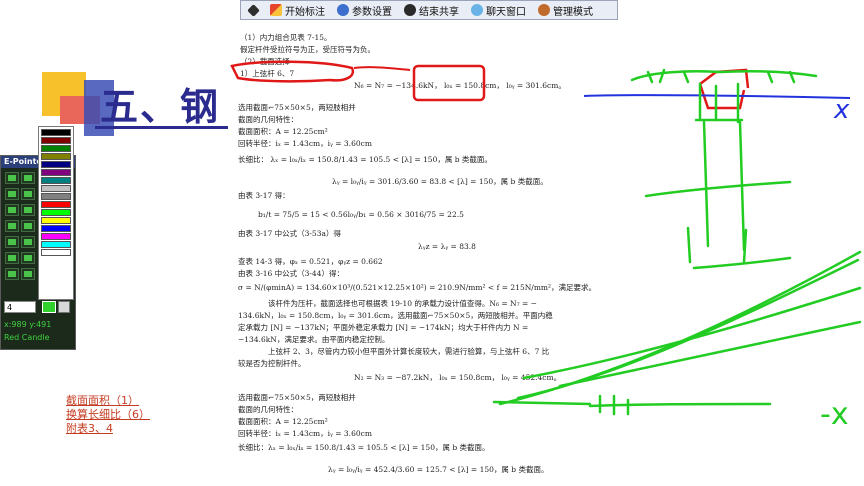 The width and height of the screenshot is (864, 486). Describe the element at coordinates (382, 68) in the screenshot. I see `red-underline-annotation` at that location.